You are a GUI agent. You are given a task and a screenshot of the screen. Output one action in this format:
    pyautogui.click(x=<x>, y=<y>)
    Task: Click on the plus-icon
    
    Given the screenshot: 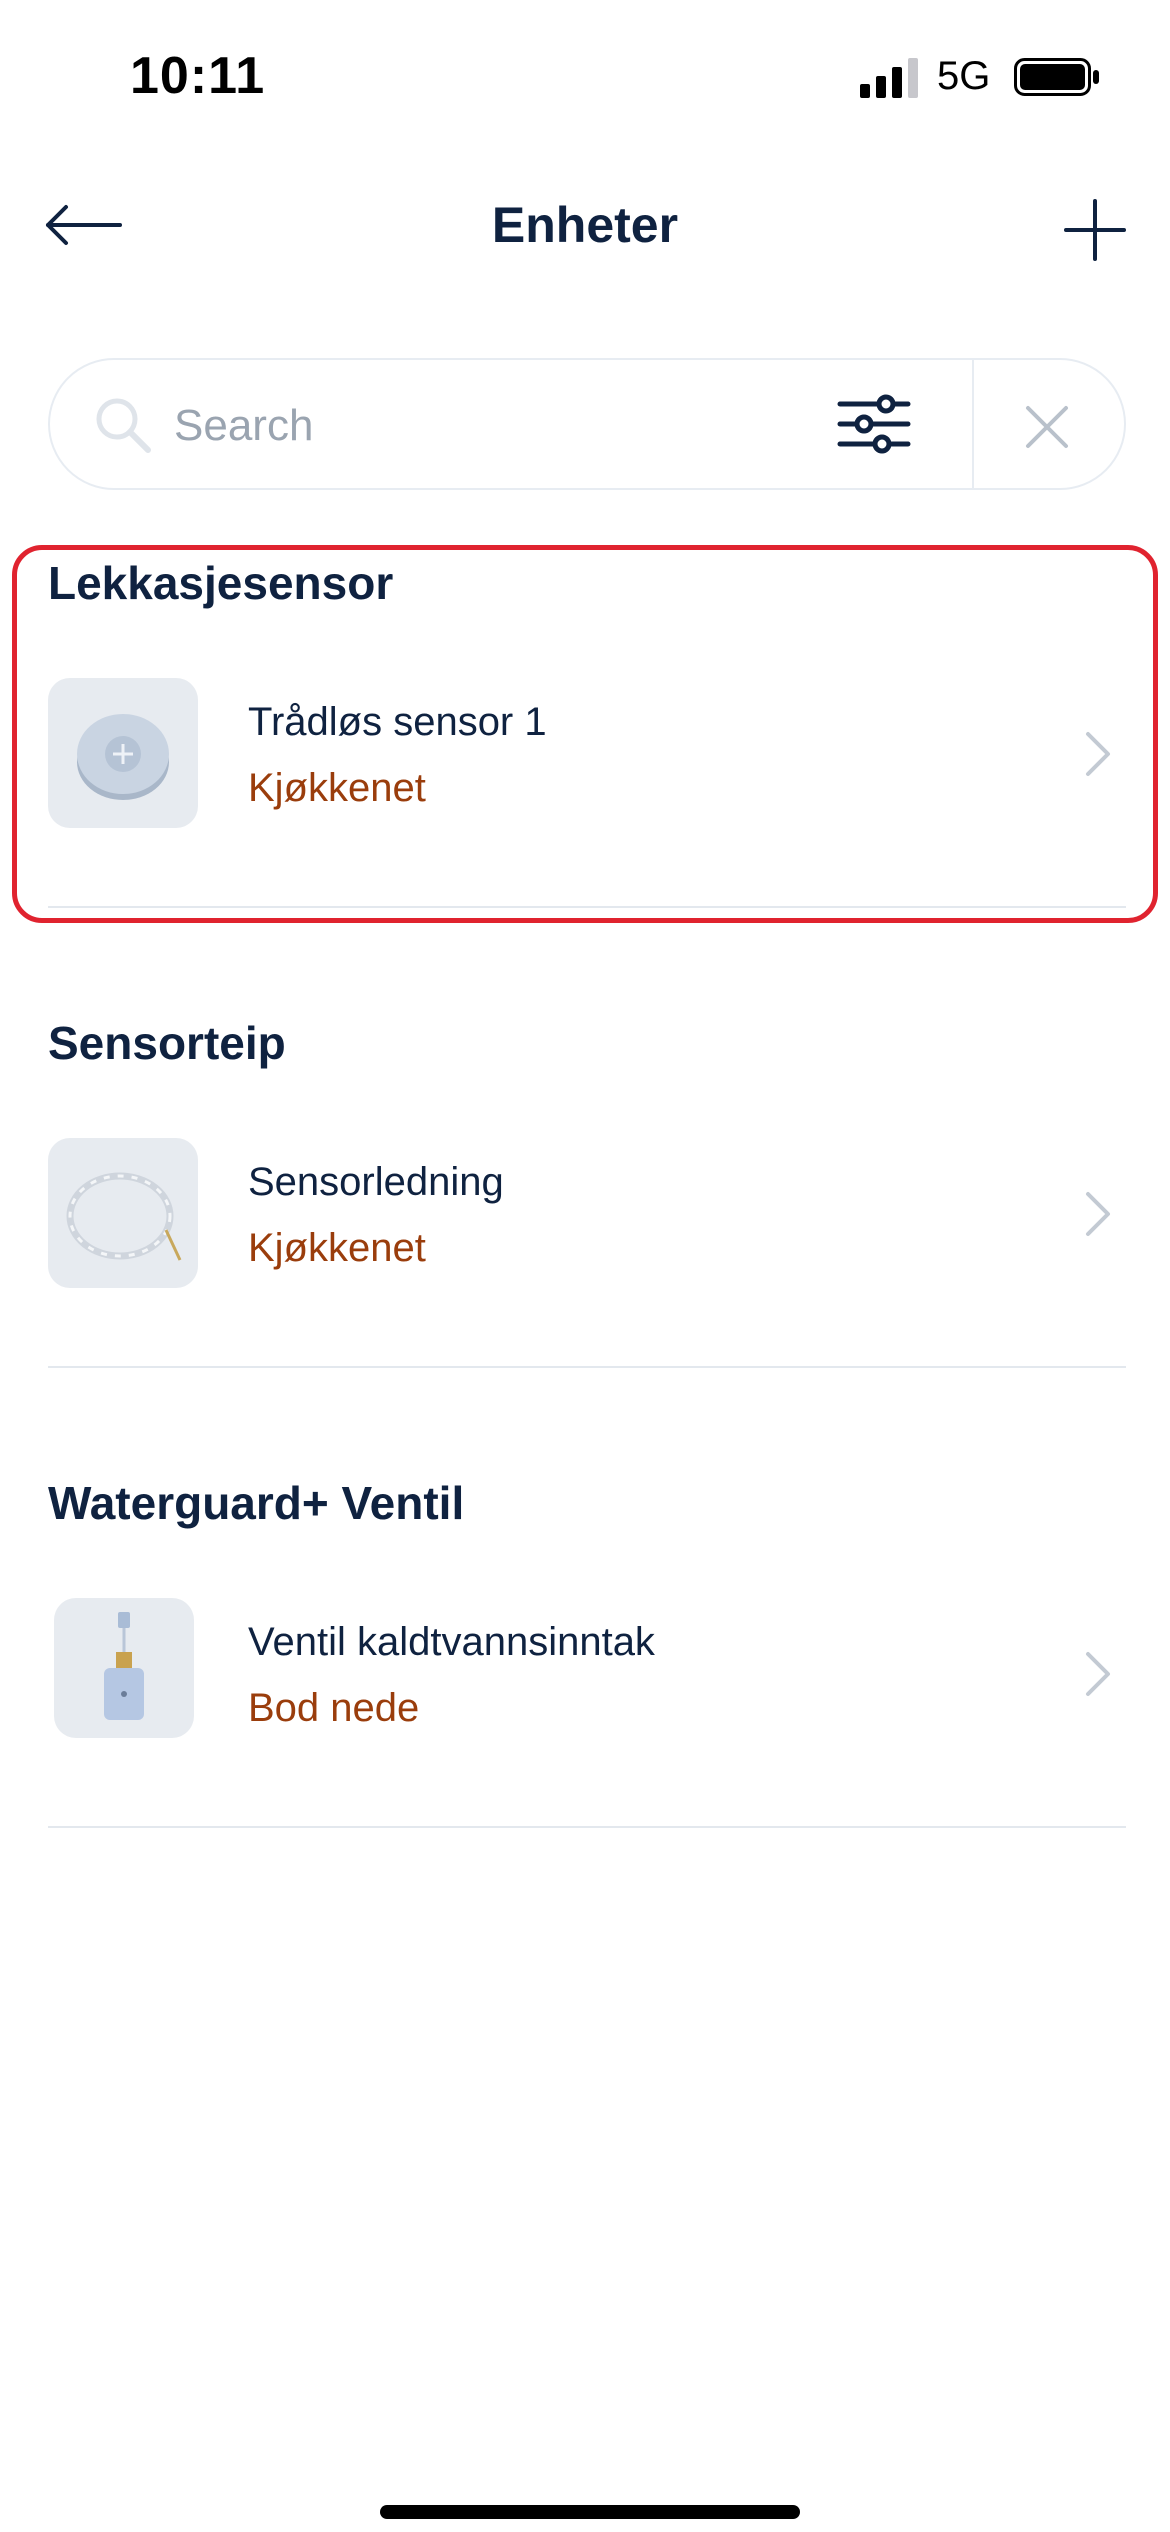 What is the action you would take?
    pyautogui.click(x=1095, y=230)
    